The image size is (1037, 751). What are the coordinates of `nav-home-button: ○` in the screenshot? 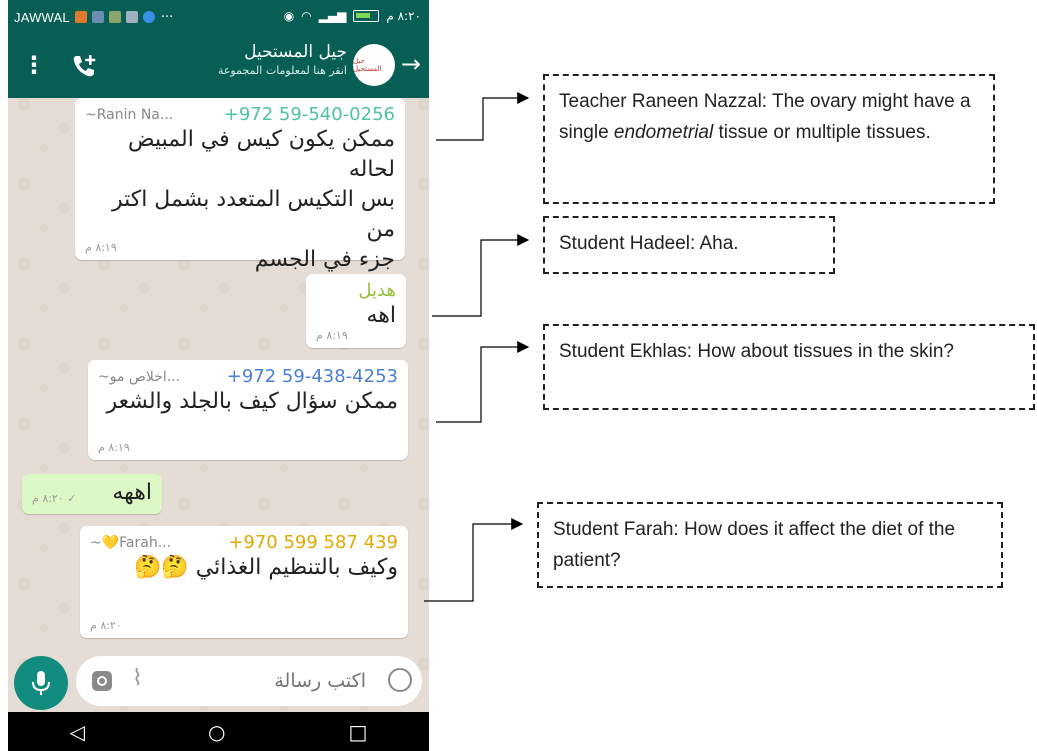 It's located at (216, 732).